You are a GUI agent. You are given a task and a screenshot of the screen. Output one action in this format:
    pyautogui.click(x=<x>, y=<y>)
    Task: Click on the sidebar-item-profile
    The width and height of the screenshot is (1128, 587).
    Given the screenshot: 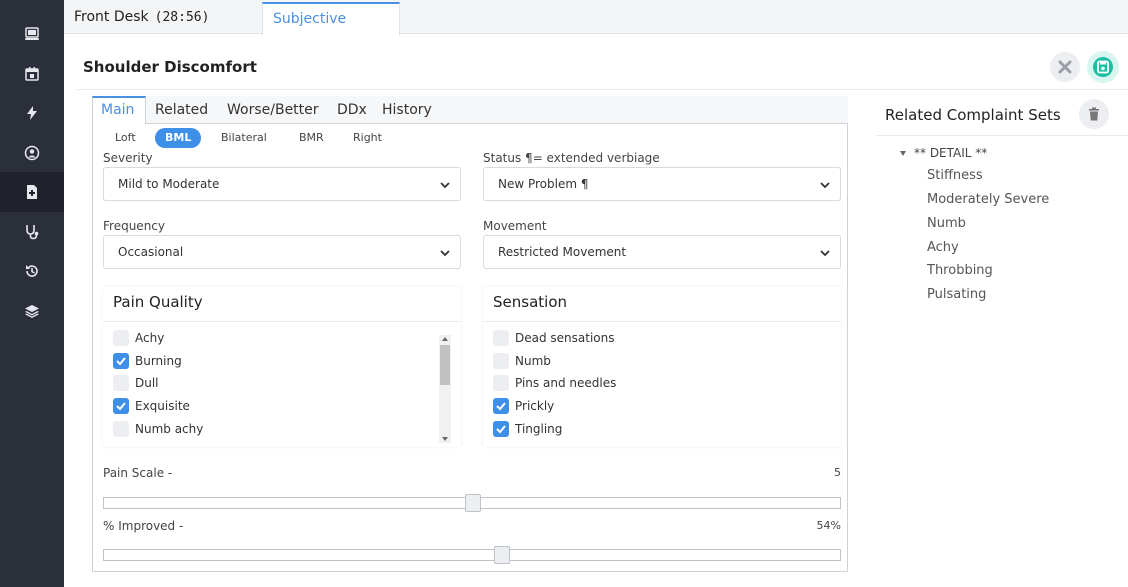 What is the action you would take?
    pyautogui.click(x=32, y=153)
    